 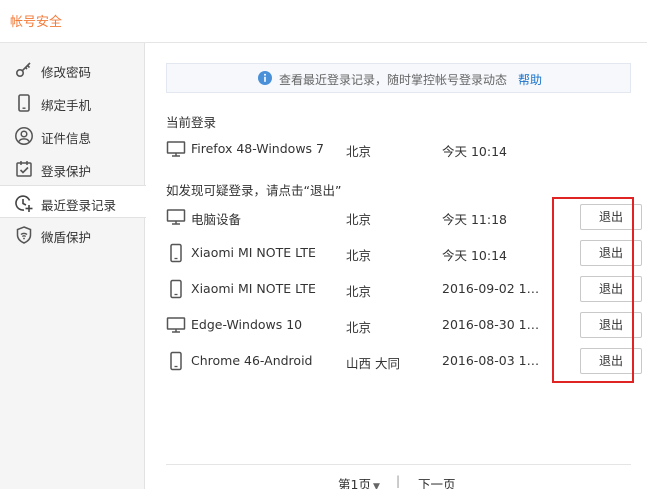 What do you see at coordinates (393, 80) in the screenshot?
I see `tip-text: 查看最近登录记录，随时掌控帐号登录动态` at bounding box center [393, 80].